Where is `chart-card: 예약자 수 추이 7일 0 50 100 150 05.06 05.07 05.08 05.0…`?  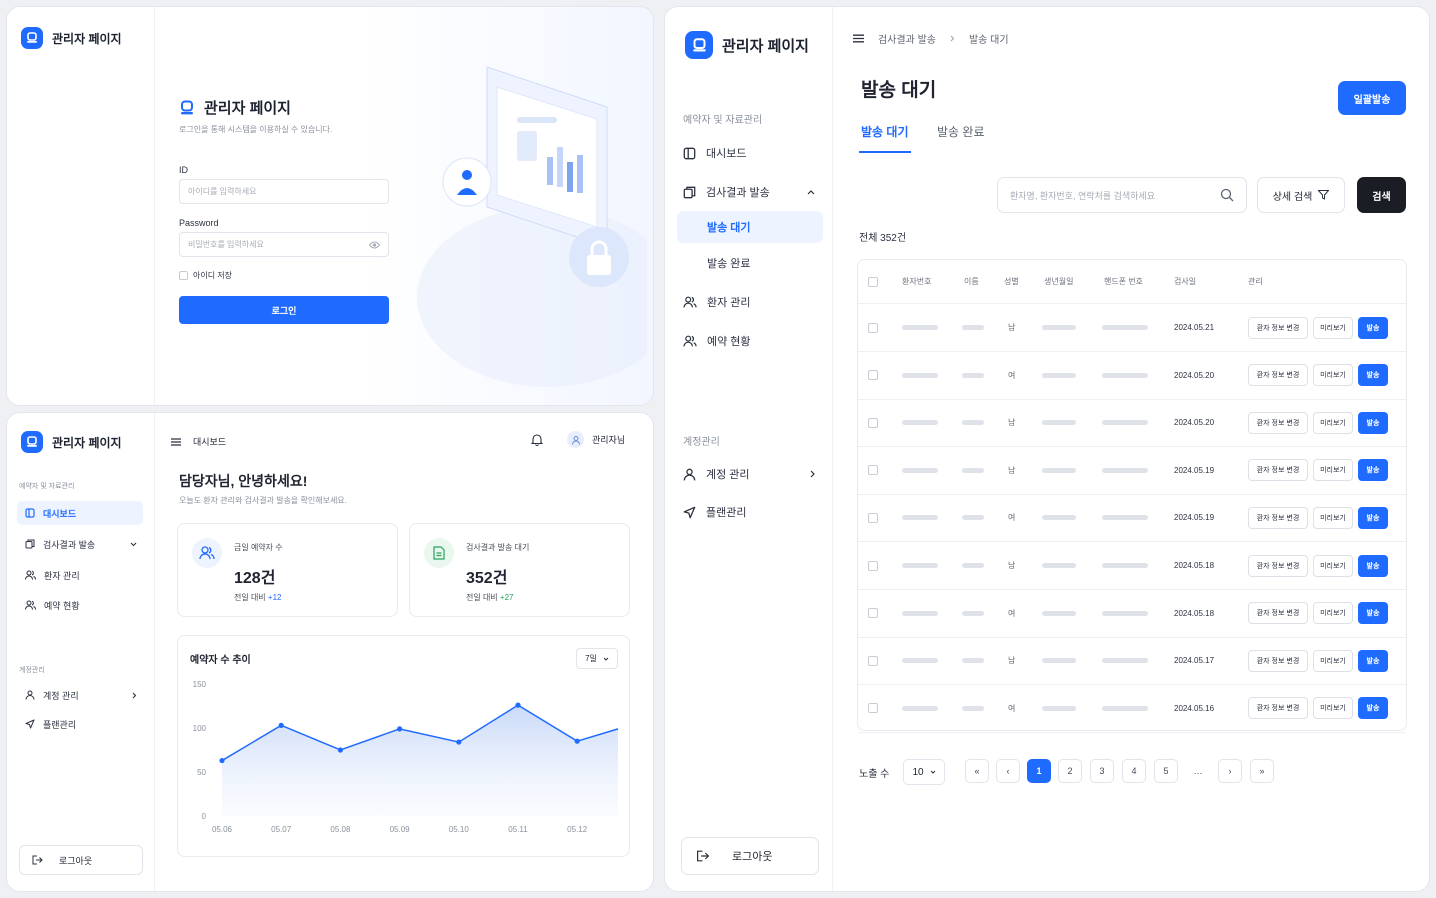
chart-card: 예약자 수 추이 7일 0 50 100 150 05.06 05.07 05.08 05.0… is located at coordinates (403, 746).